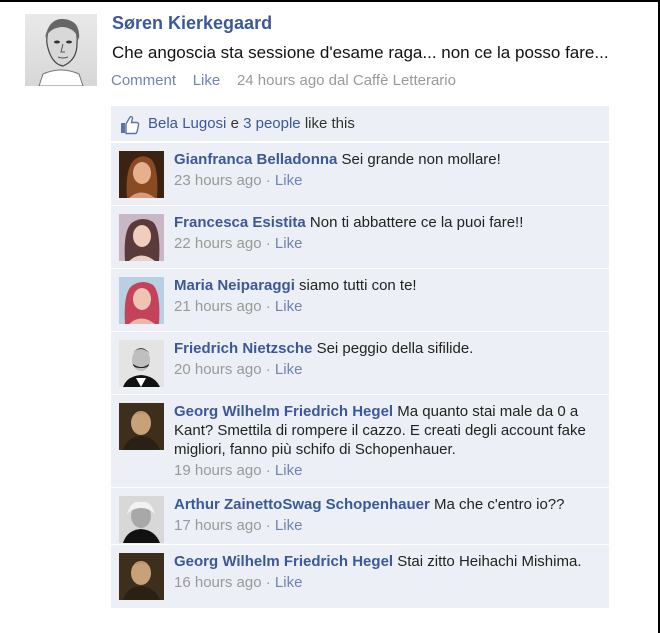 This screenshot has width=660, height=633. Describe the element at coordinates (187, 123) in the screenshot. I see `liker-name: Bela Lugosi` at that location.